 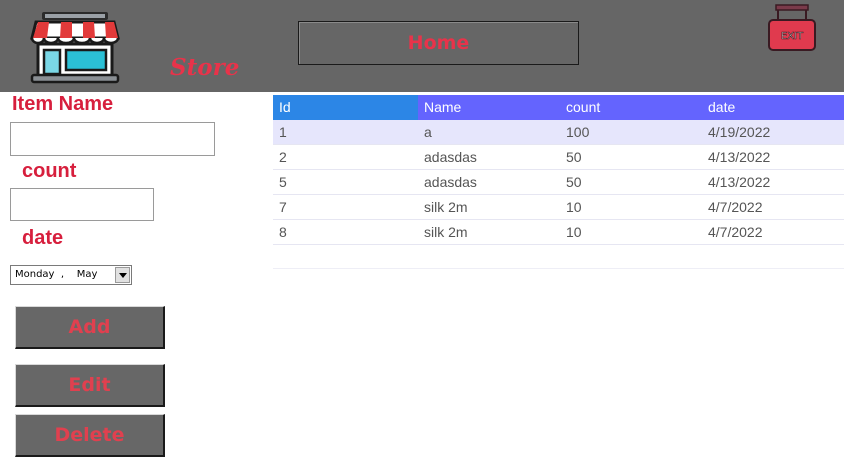 What do you see at coordinates (82, 204) in the screenshot?
I see `count-input` at bounding box center [82, 204].